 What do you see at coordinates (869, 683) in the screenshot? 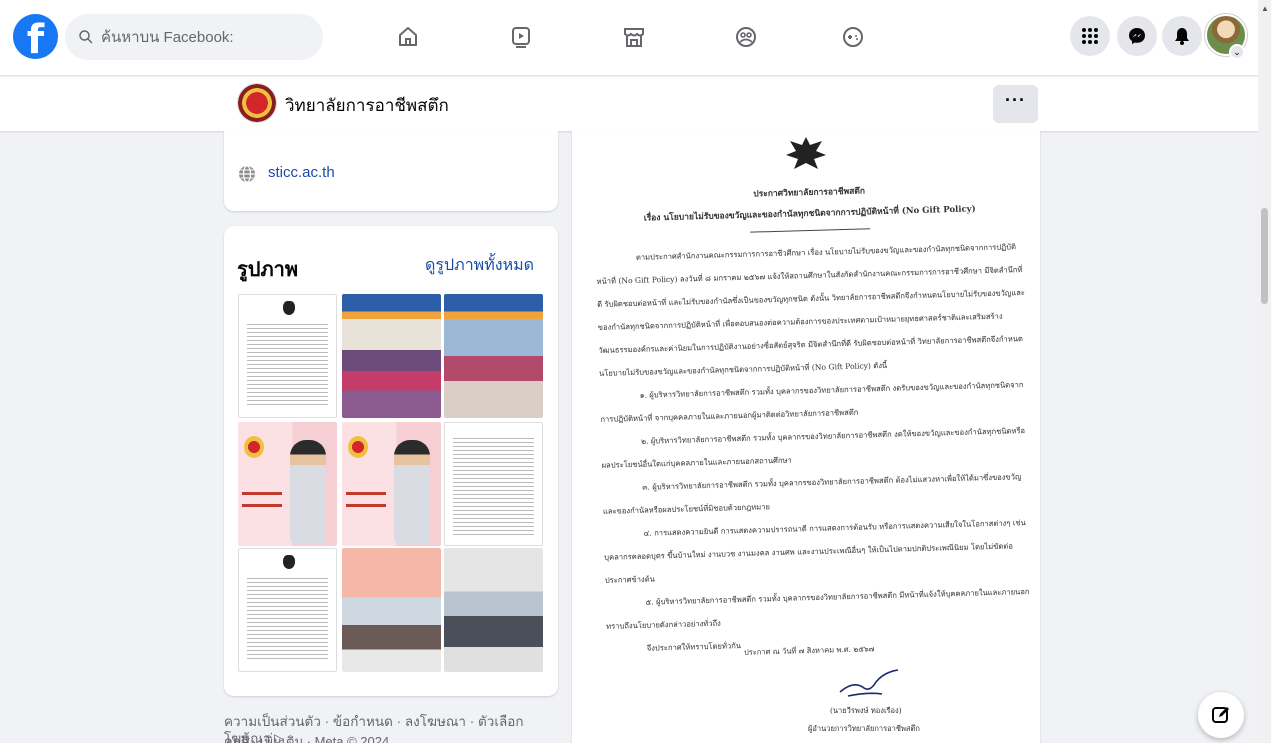
I see `signature-mark` at bounding box center [869, 683].